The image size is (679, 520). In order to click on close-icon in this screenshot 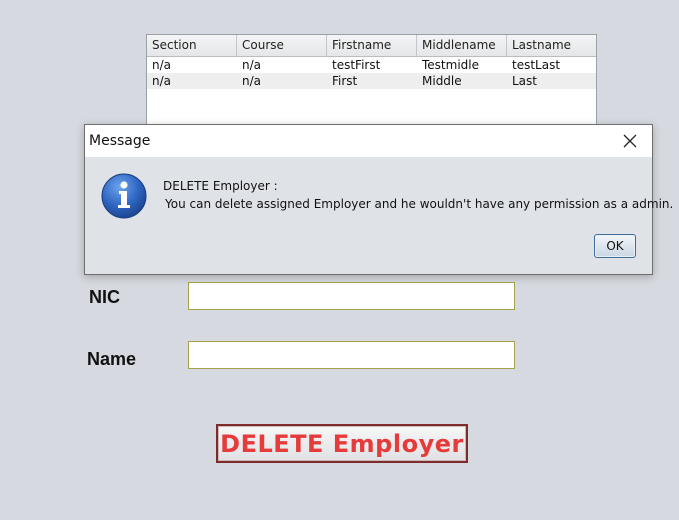, I will do `click(630, 141)`.